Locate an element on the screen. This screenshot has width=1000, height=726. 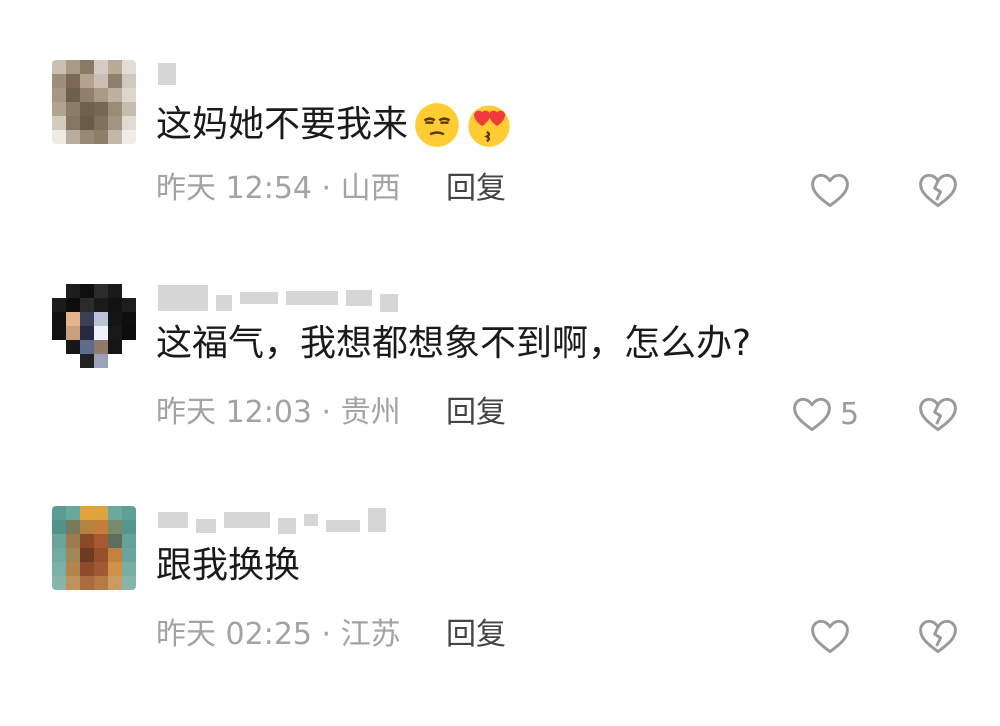
smirk-face-emoji is located at coordinates (437, 125).